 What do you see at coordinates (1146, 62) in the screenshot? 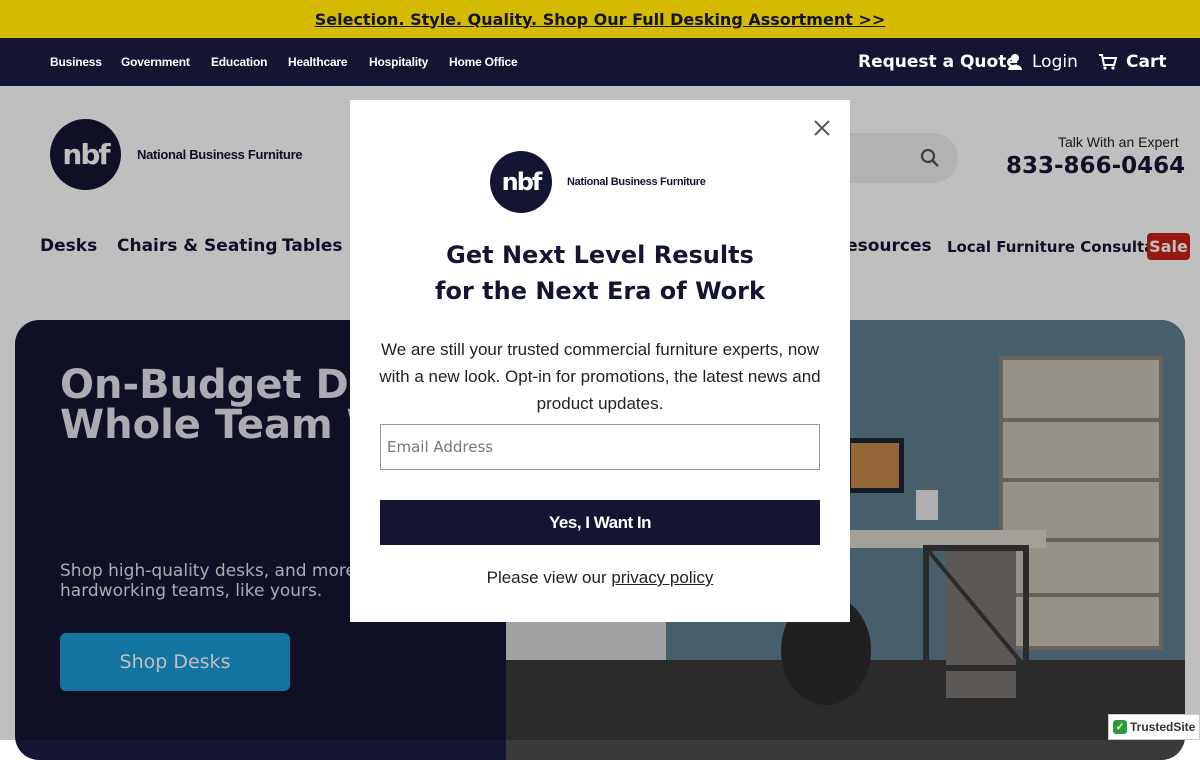
I see `cart-label: Cart` at bounding box center [1146, 62].